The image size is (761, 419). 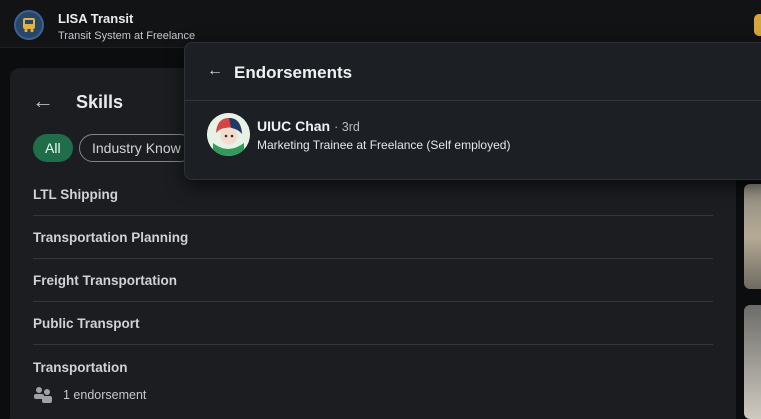 I want to click on top-right-action, so click(x=757, y=25).